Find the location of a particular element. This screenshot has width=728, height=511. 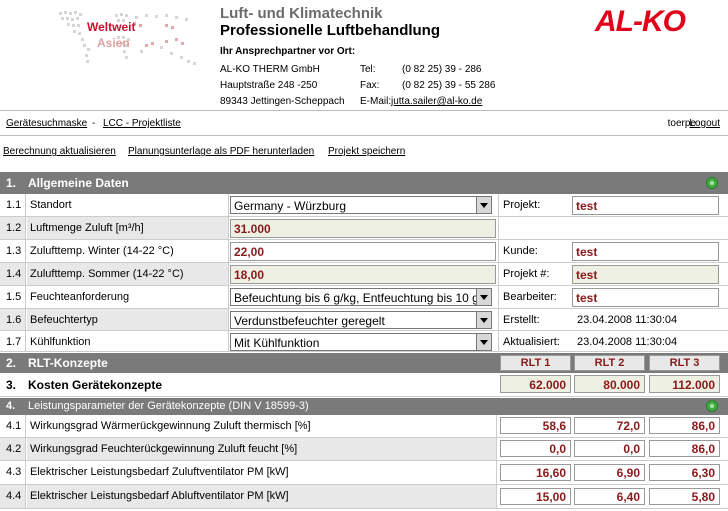

header-title: Luft- und Klimatechnik is located at coordinates (301, 13).